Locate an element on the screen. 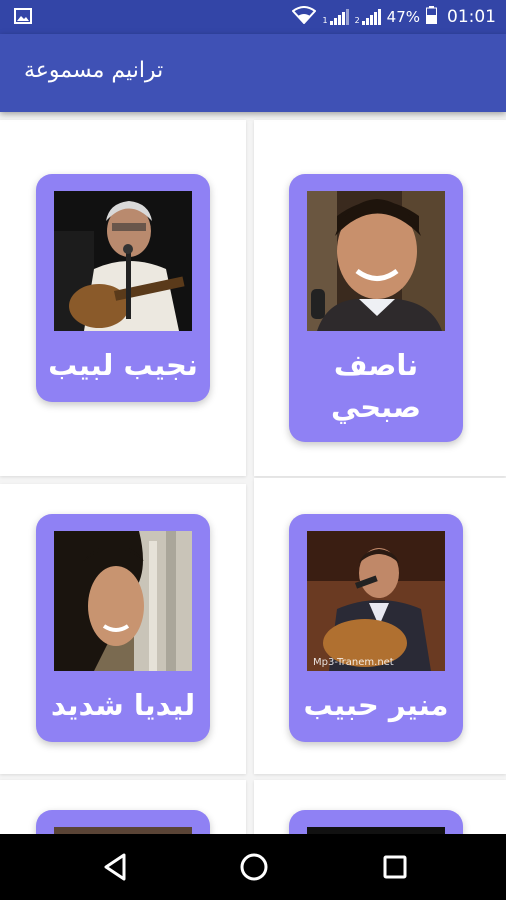 Image resolution: width=506 pixels, height=900 pixels. navigation-bar is located at coordinates (253, 867).